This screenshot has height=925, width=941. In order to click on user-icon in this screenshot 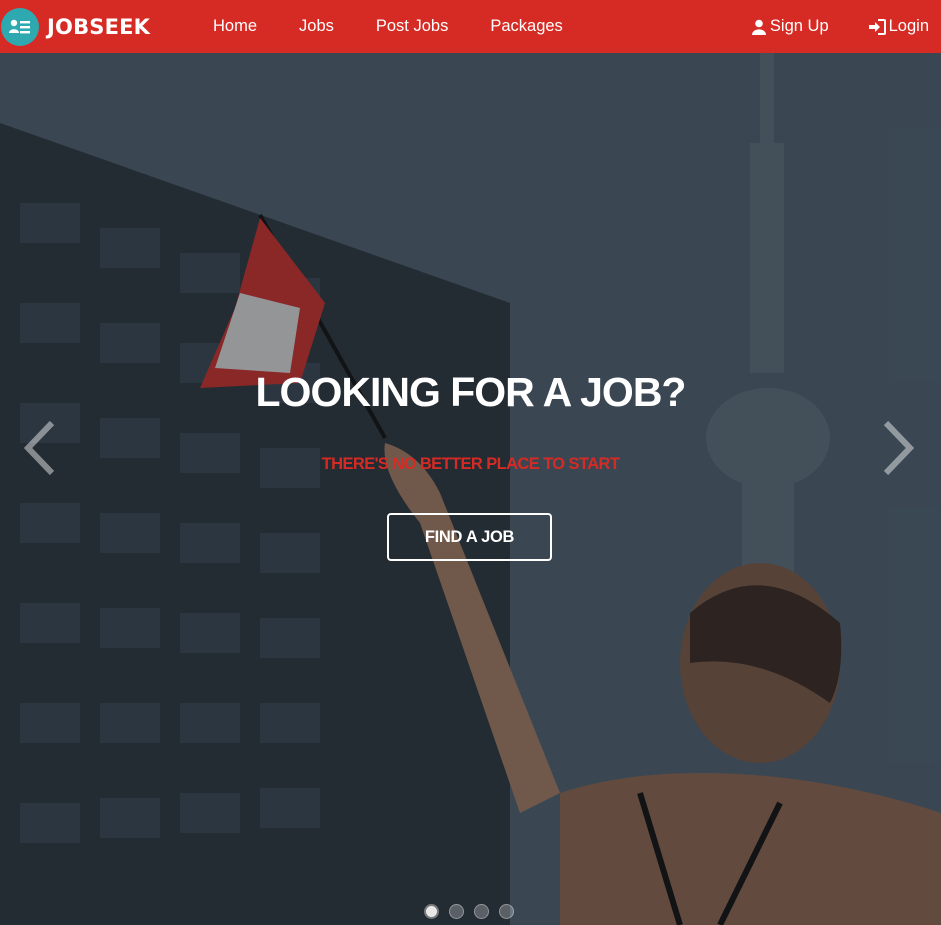, I will do `click(758, 27)`.